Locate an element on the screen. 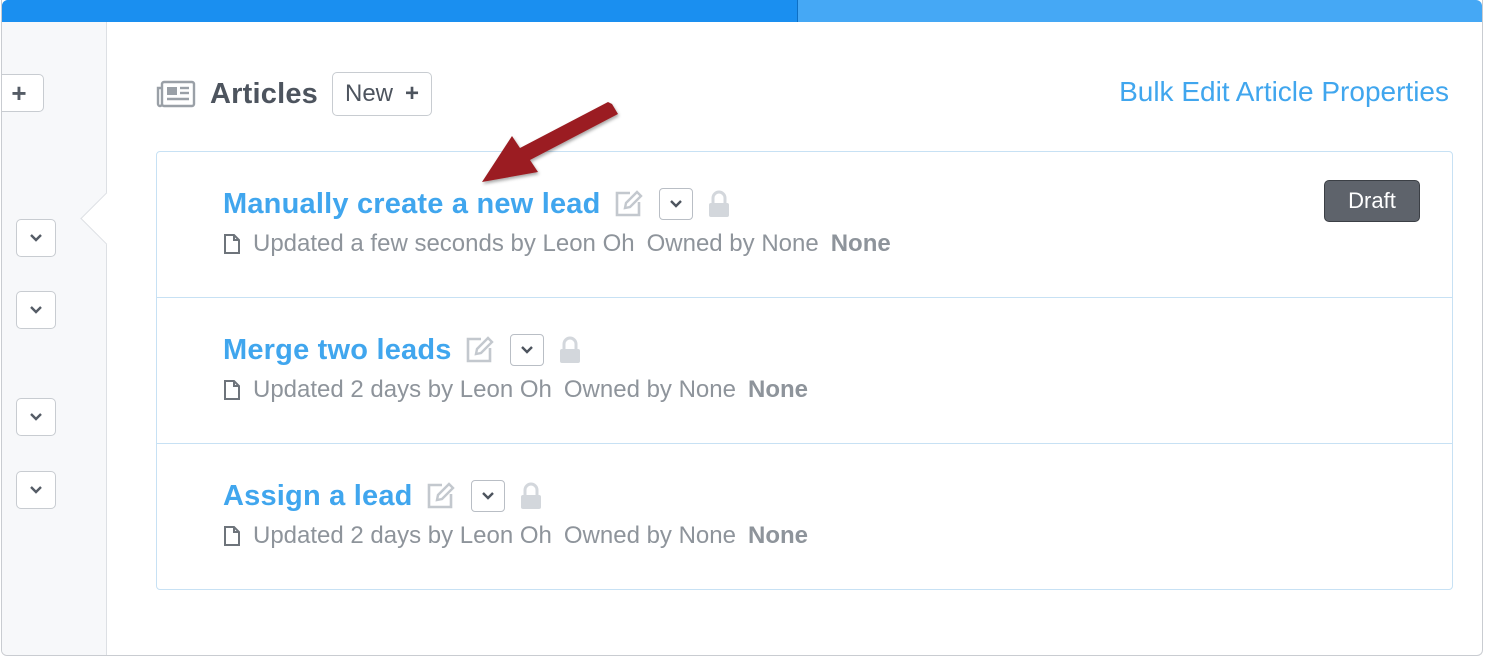  articles-header: Articles New + is located at coordinates (294, 94).